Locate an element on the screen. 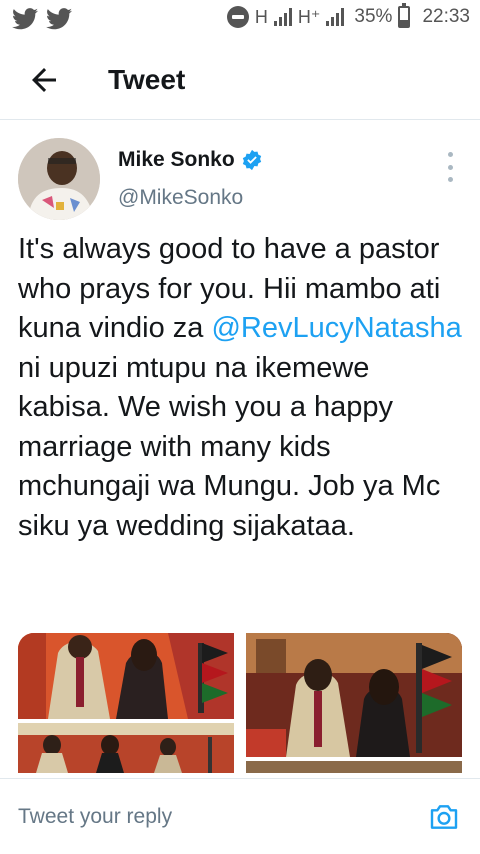 Image resolution: width=480 pixels, height=854 pixels. author-handle: @MikeSonko is located at coordinates (180, 198).